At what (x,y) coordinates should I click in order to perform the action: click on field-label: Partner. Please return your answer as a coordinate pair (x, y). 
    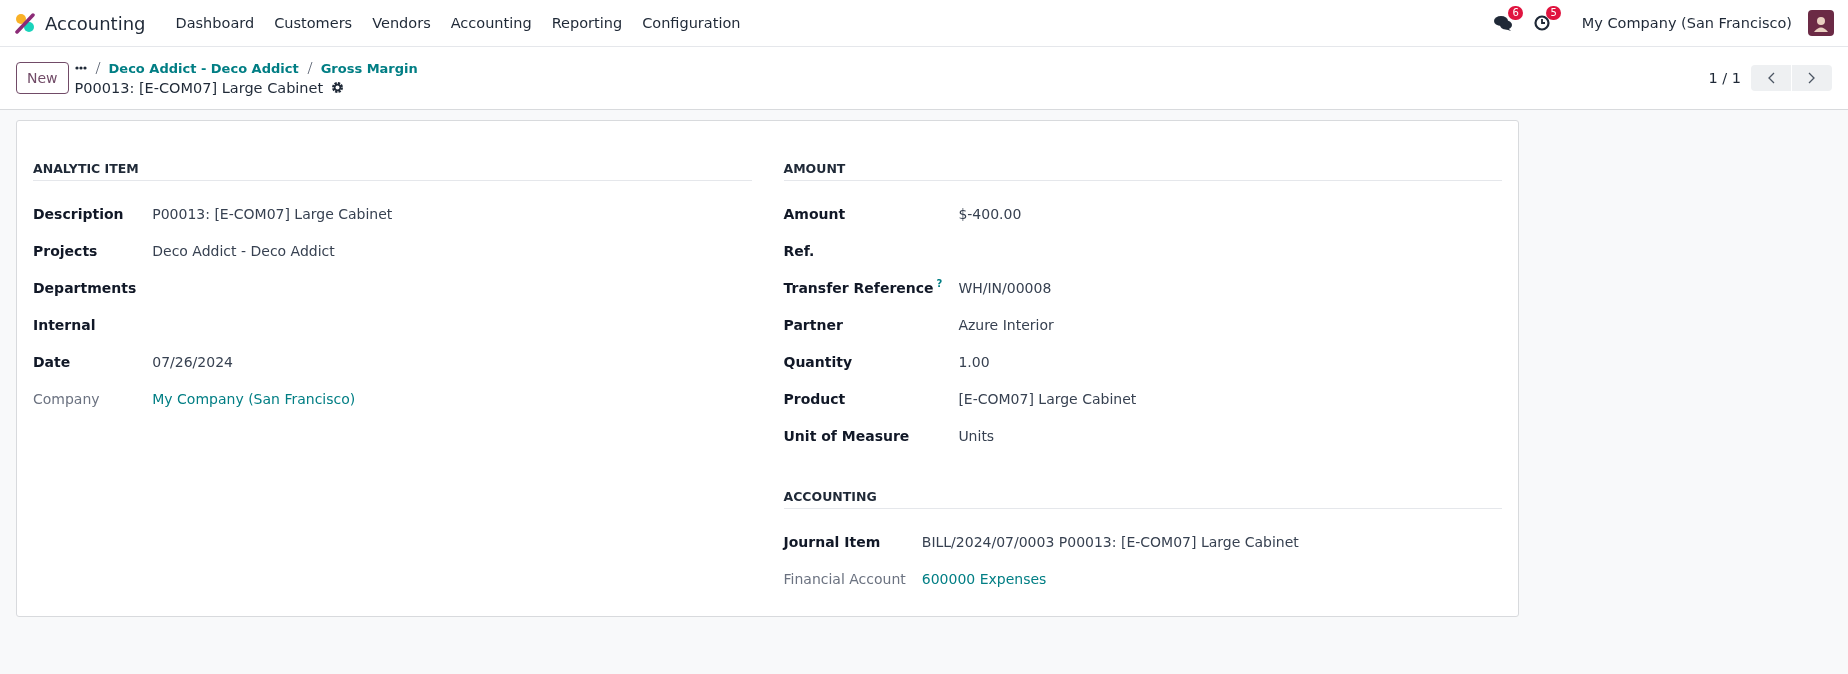
    Looking at the image, I should click on (813, 325).